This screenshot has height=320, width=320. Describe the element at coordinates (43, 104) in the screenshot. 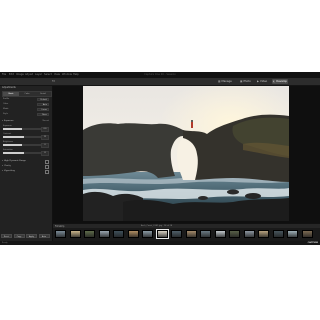

I see `color-select: Auto` at that location.